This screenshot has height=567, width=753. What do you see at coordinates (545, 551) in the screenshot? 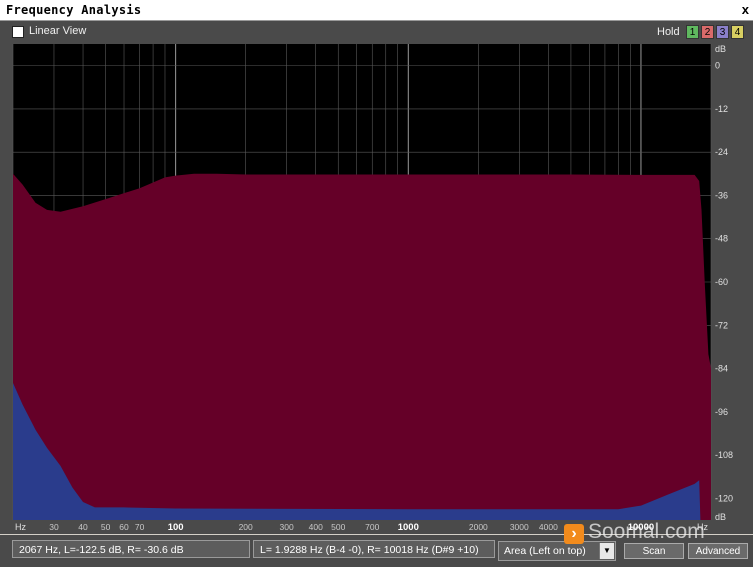
I see `view-mode-value: Area (Left on top)` at bounding box center [545, 551].